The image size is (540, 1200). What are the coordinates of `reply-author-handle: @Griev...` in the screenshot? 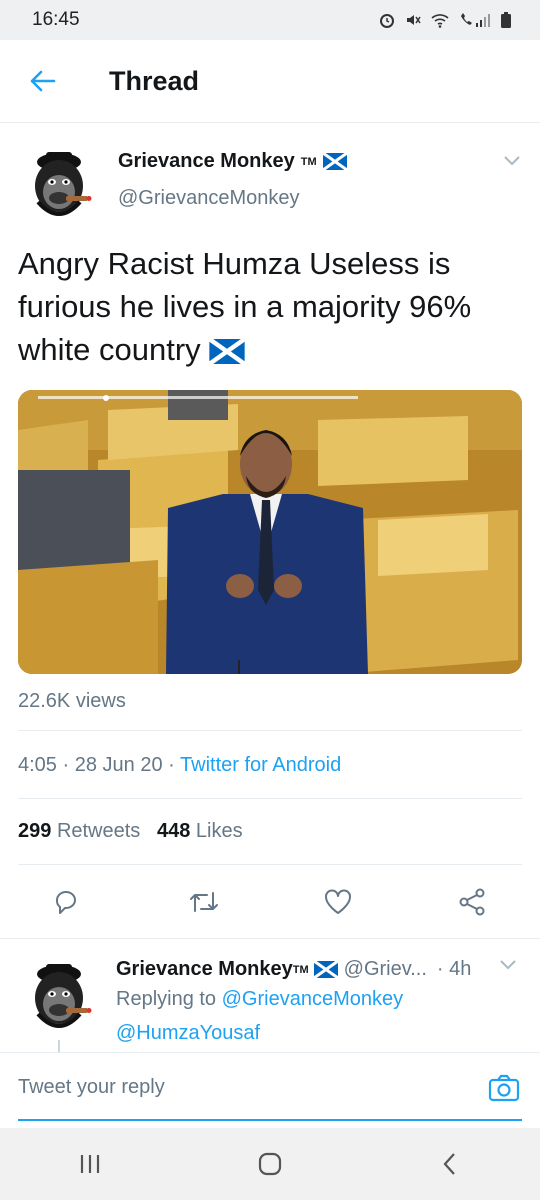 It's located at (385, 969).